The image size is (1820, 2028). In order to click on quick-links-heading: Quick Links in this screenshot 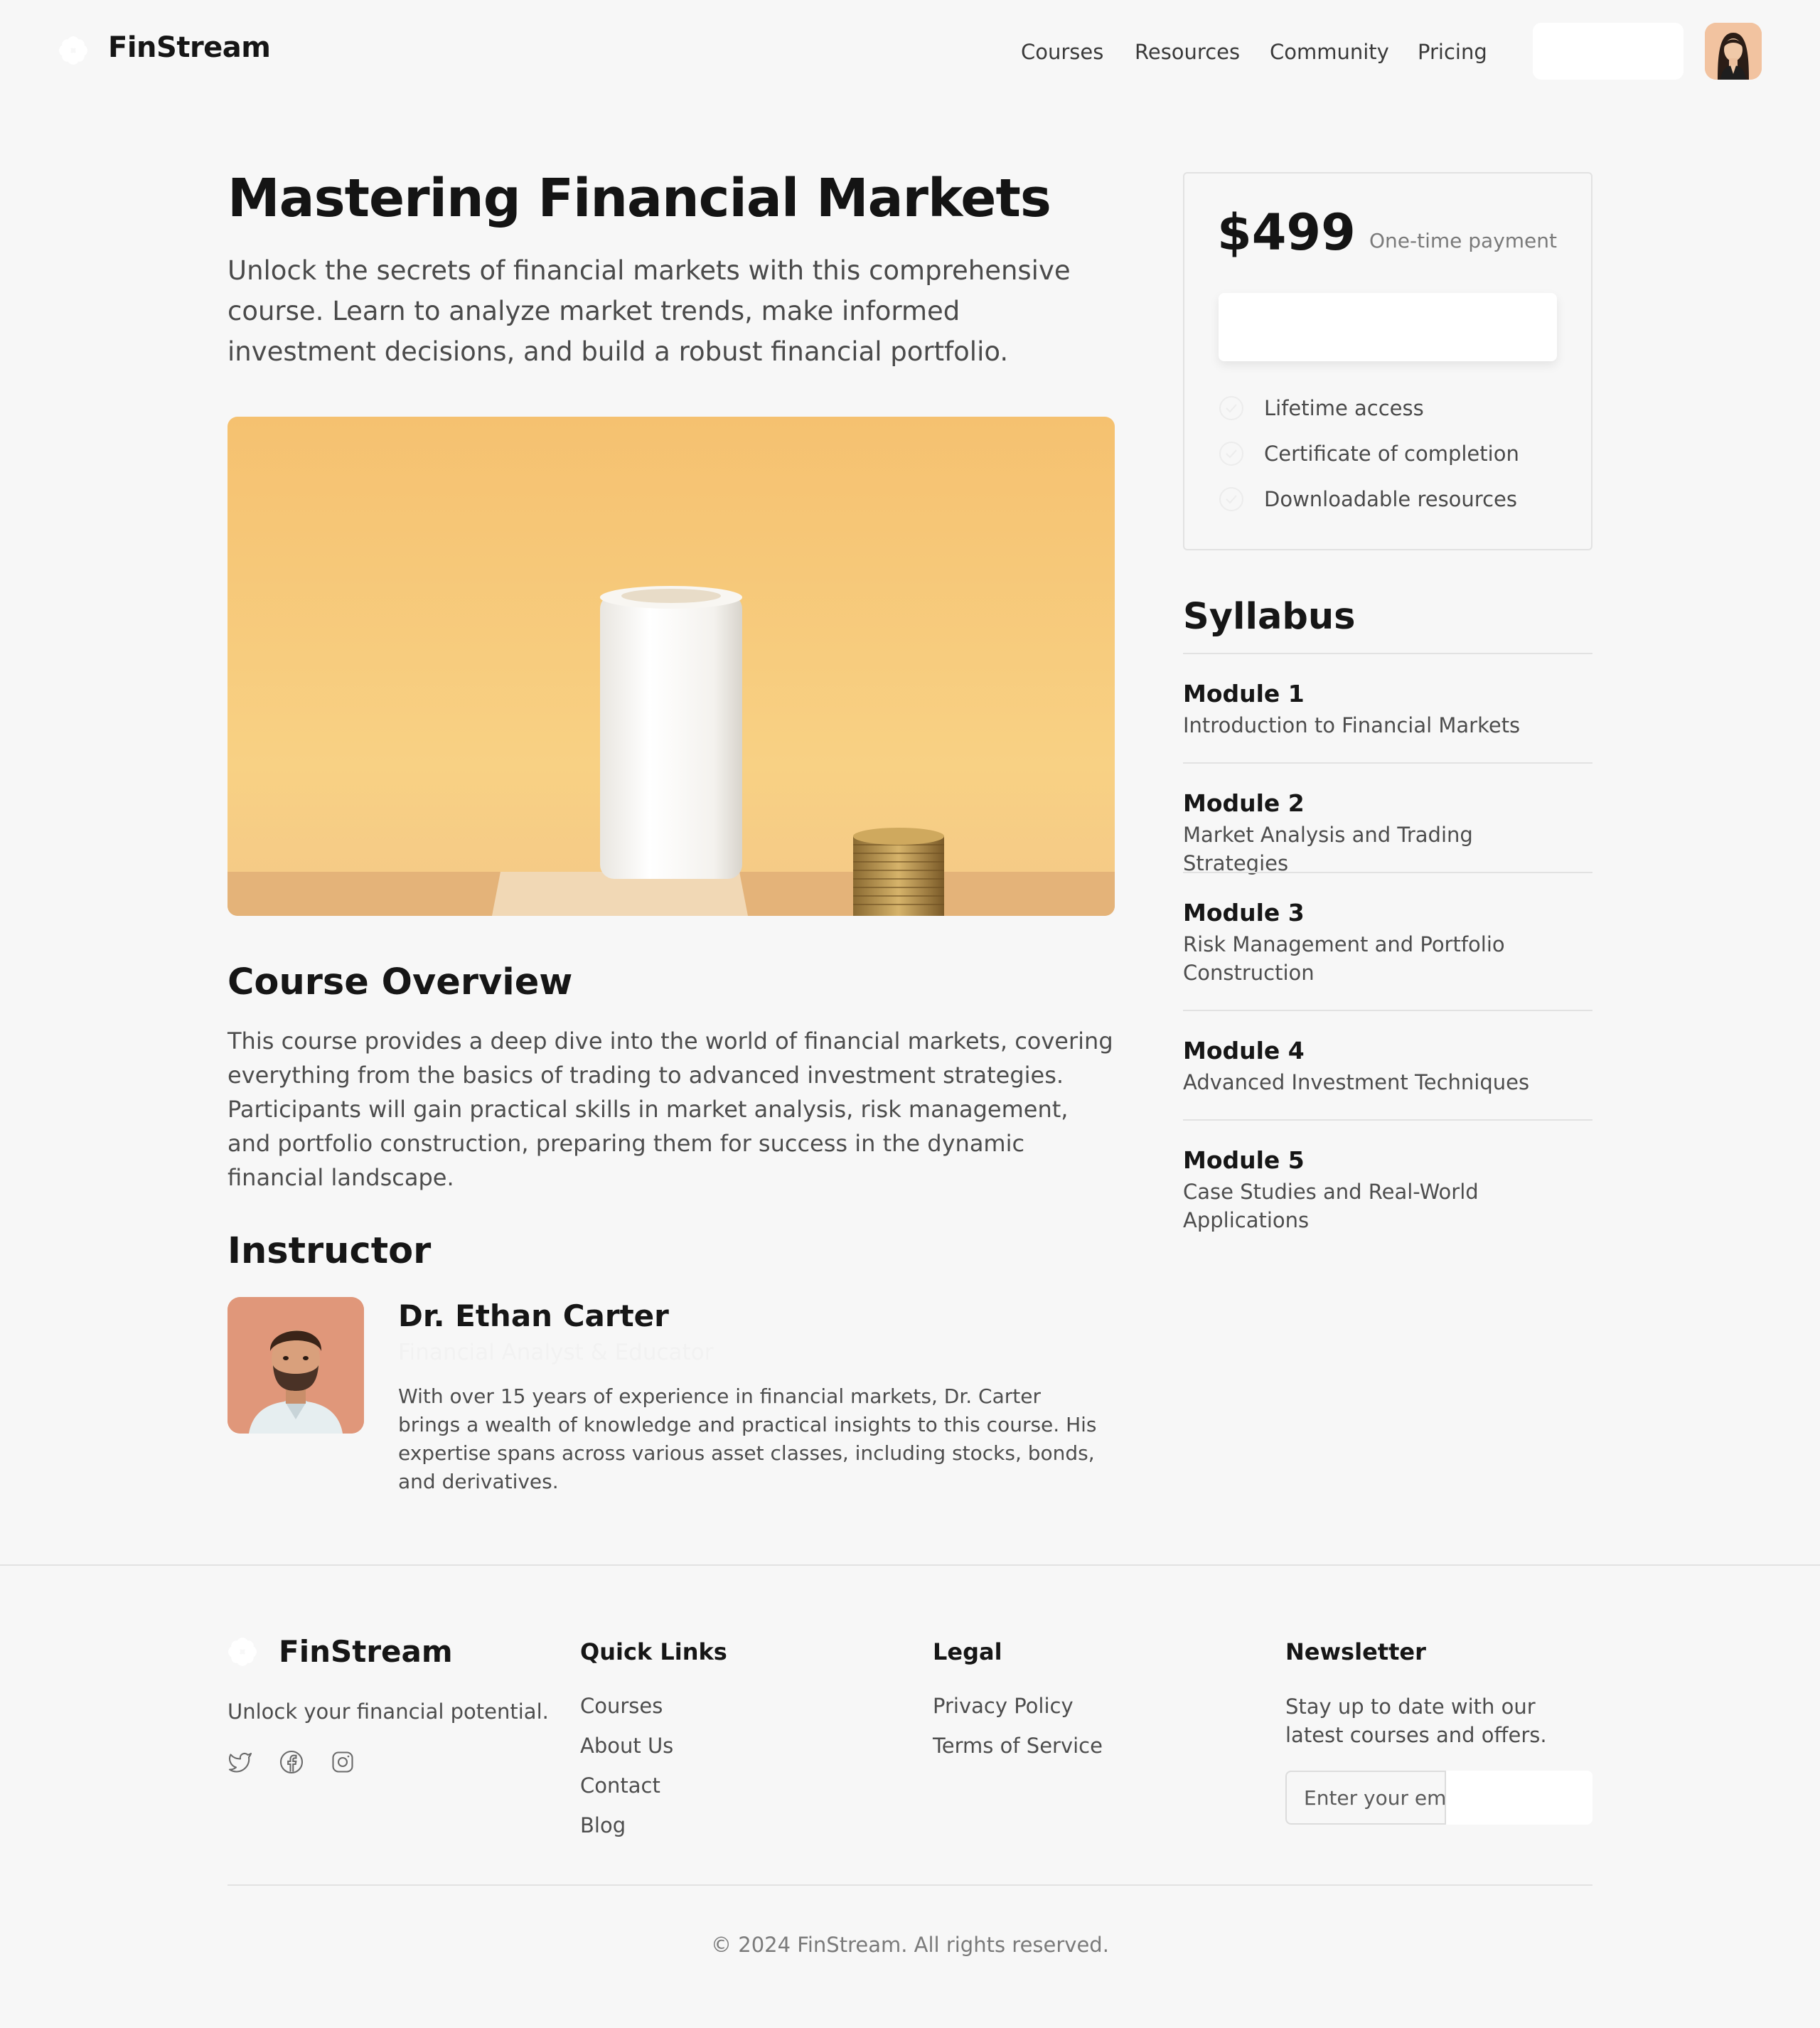, I will do `click(653, 1651)`.